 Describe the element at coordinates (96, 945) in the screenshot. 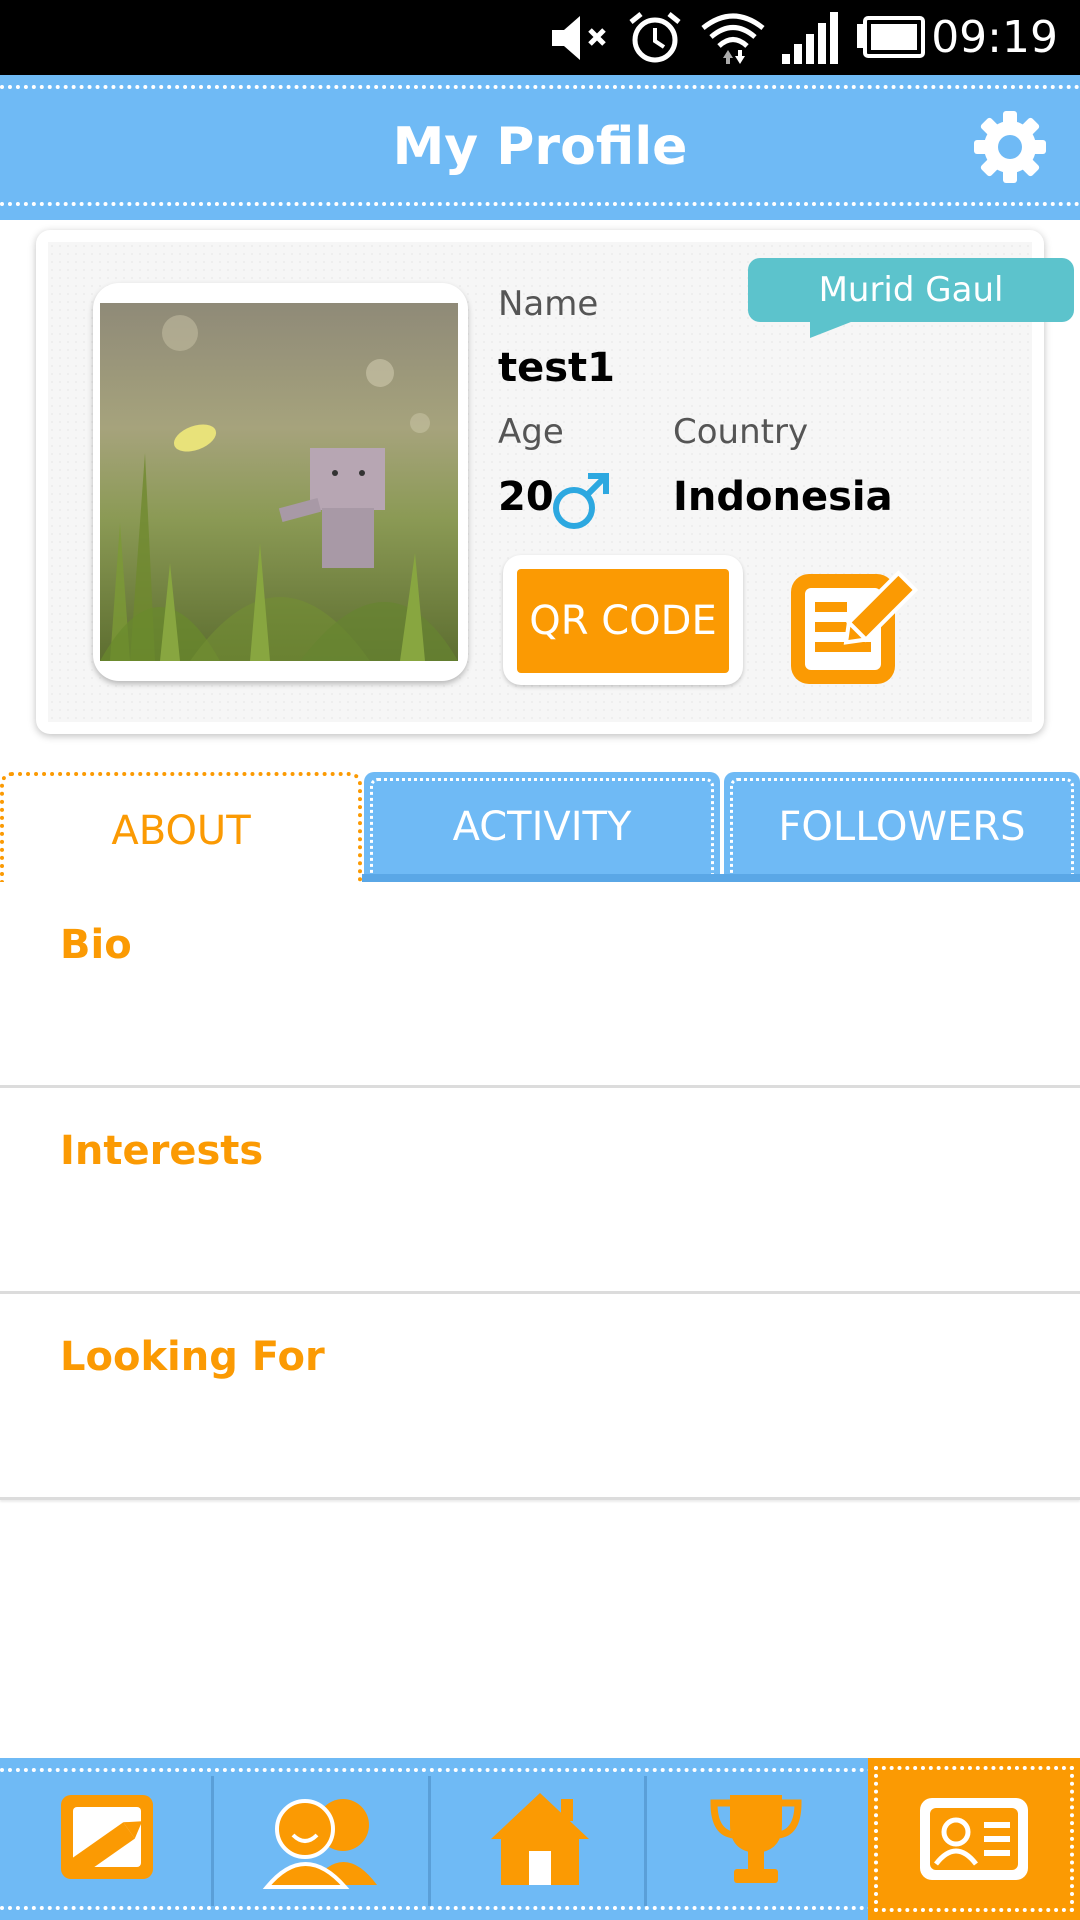

I see `section-title: Bio` at that location.